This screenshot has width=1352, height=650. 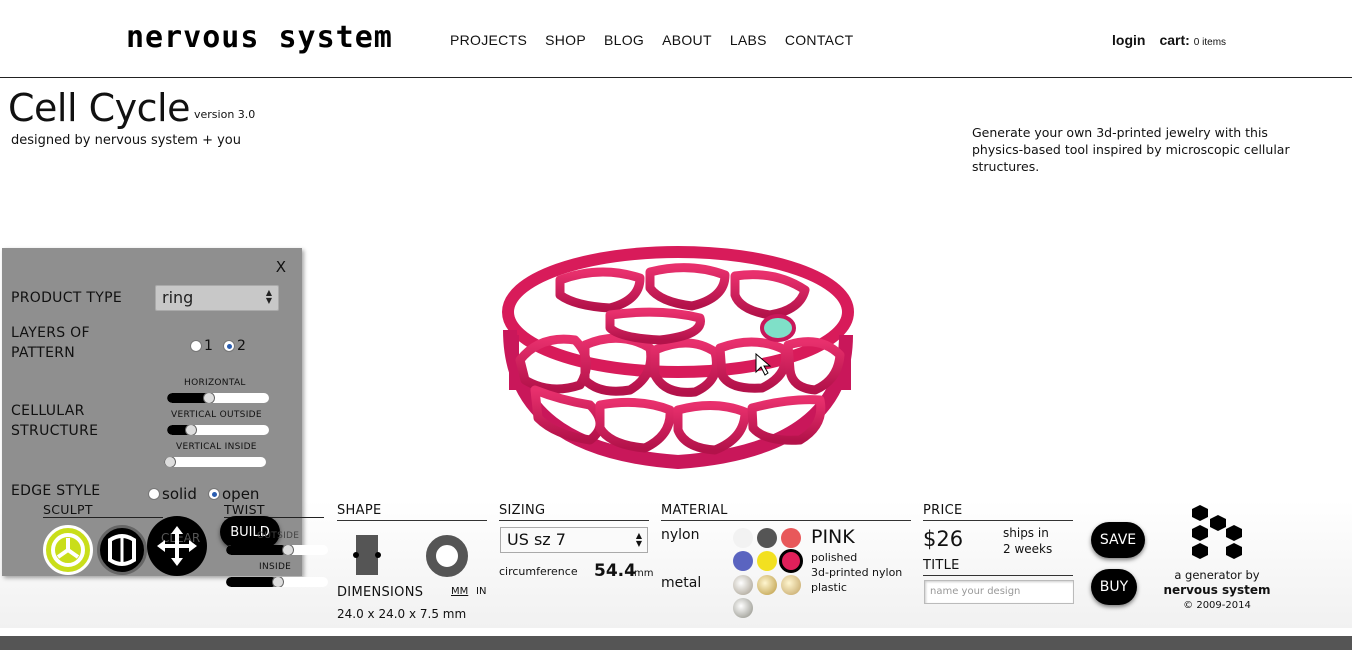 What do you see at coordinates (743, 538) in the screenshot?
I see `swatch-white` at bounding box center [743, 538].